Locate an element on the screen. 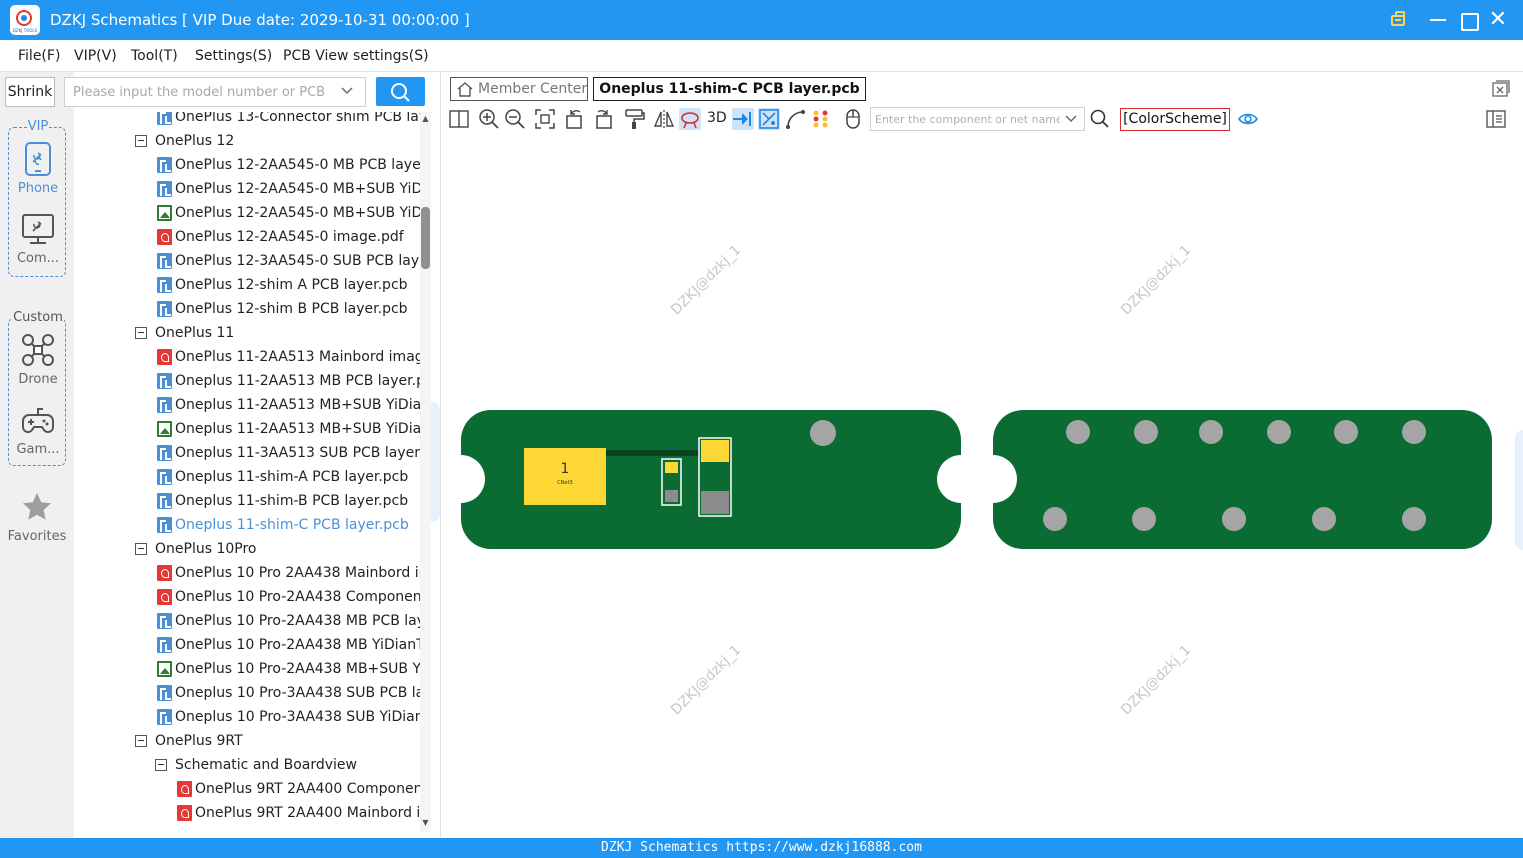 The height and width of the screenshot is (858, 1523). zoom-in-icon is located at coordinates (489, 119).